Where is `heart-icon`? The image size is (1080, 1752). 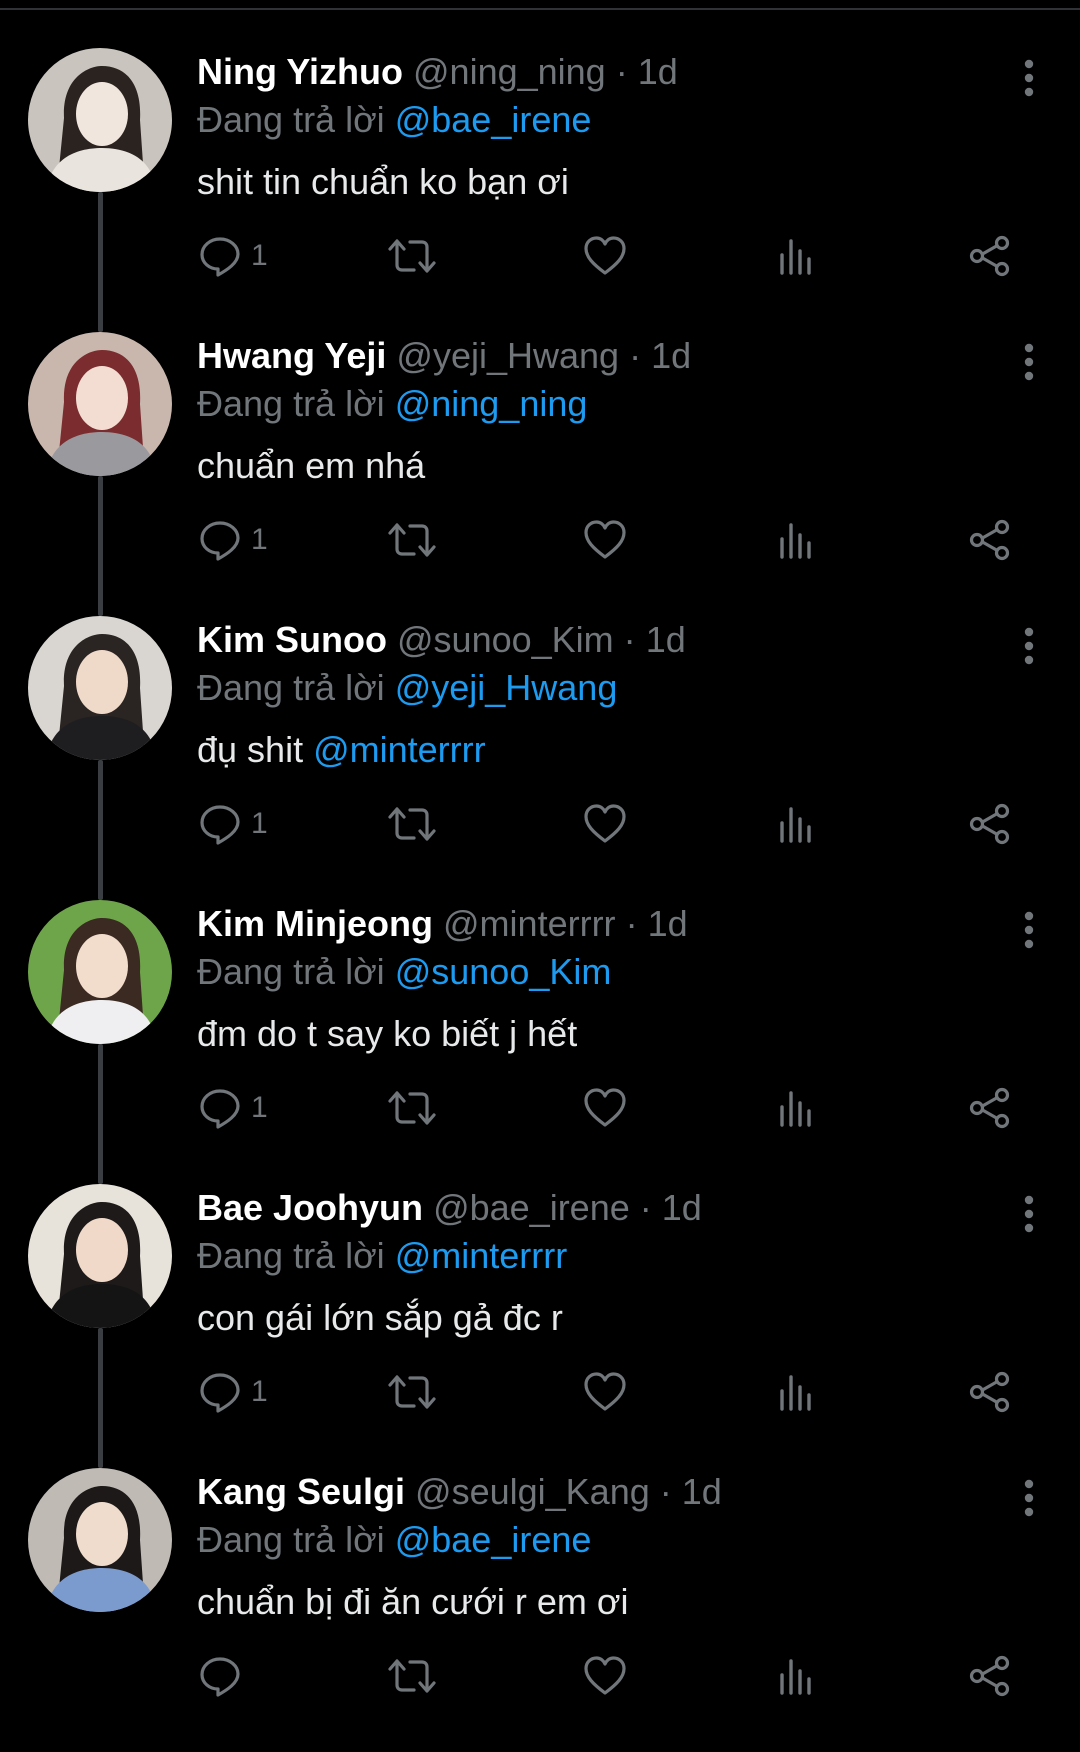
heart-icon is located at coordinates (605, 255).